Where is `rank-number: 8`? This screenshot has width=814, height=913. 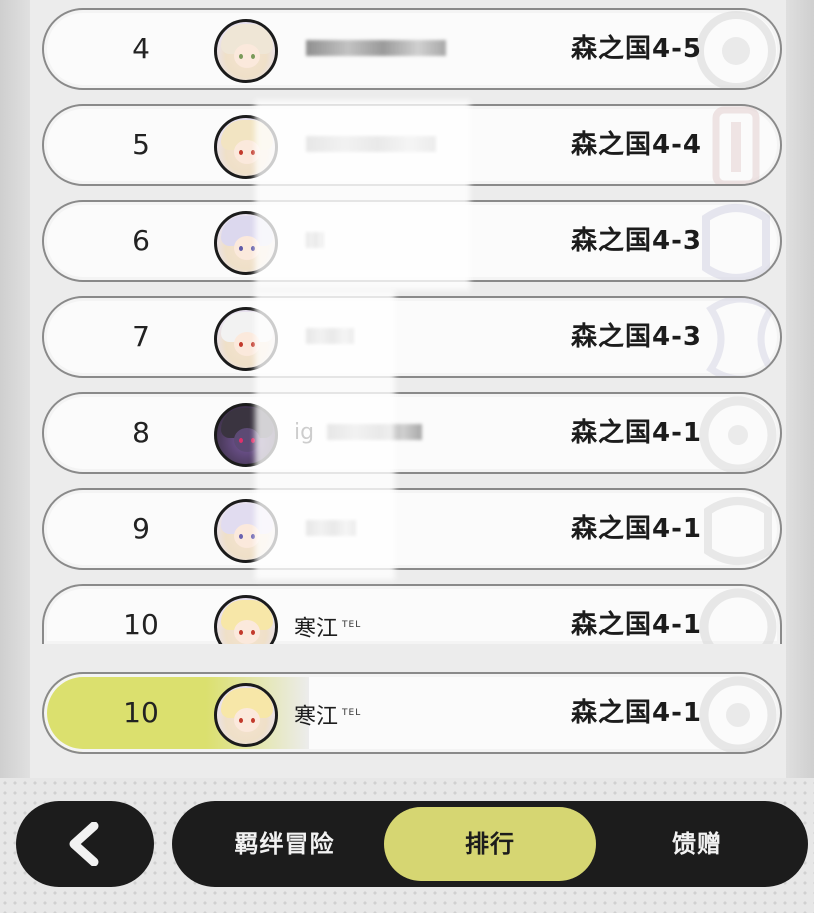
rank-number: 8 is located at coordinates (141, 432).